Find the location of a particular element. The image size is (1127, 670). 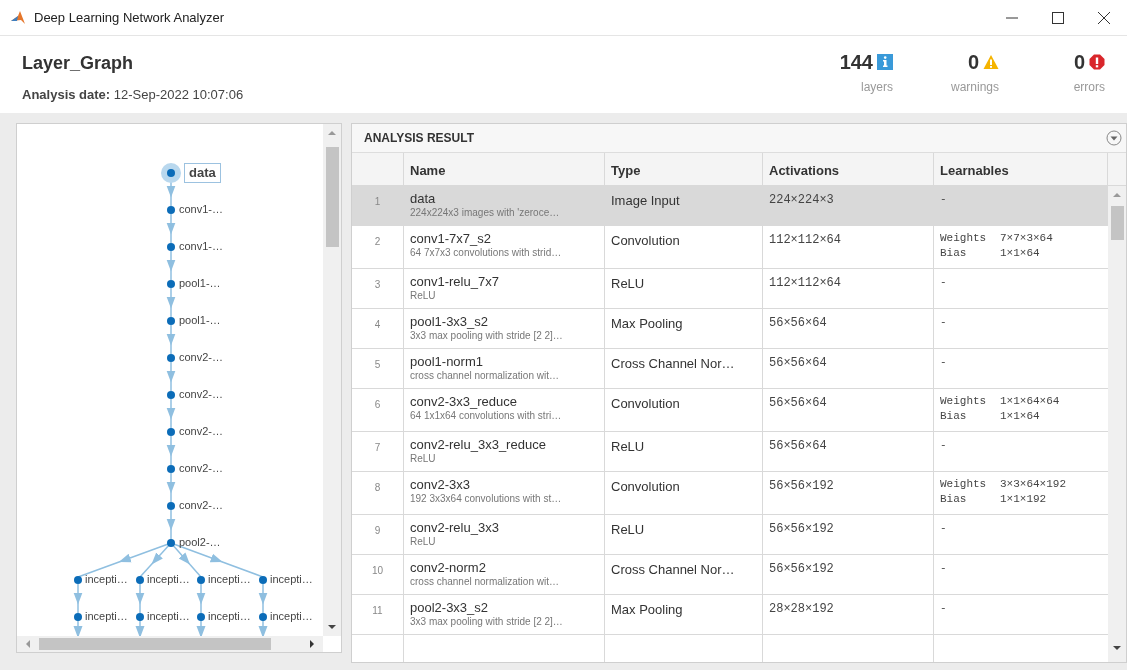

table-row: 11 pool2-3x3_s2 3x3 max pooling with stride [2 2]… Max Pooling 28×28×192 - is located at coordinates (730, 615).